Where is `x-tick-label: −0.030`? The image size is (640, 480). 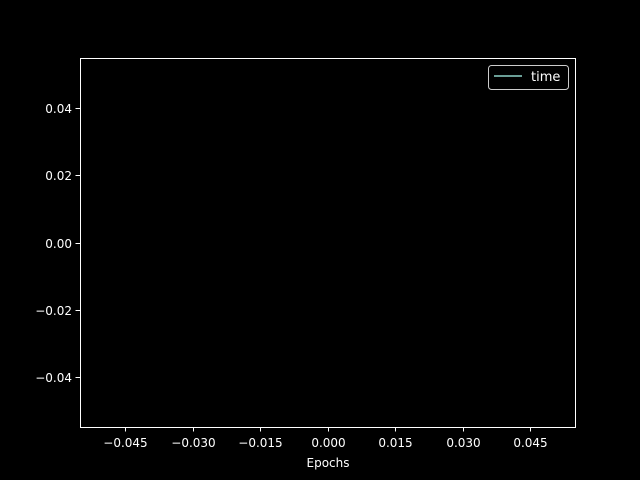 x-tick-label: −0.030 is located at coordinates (193, 443).